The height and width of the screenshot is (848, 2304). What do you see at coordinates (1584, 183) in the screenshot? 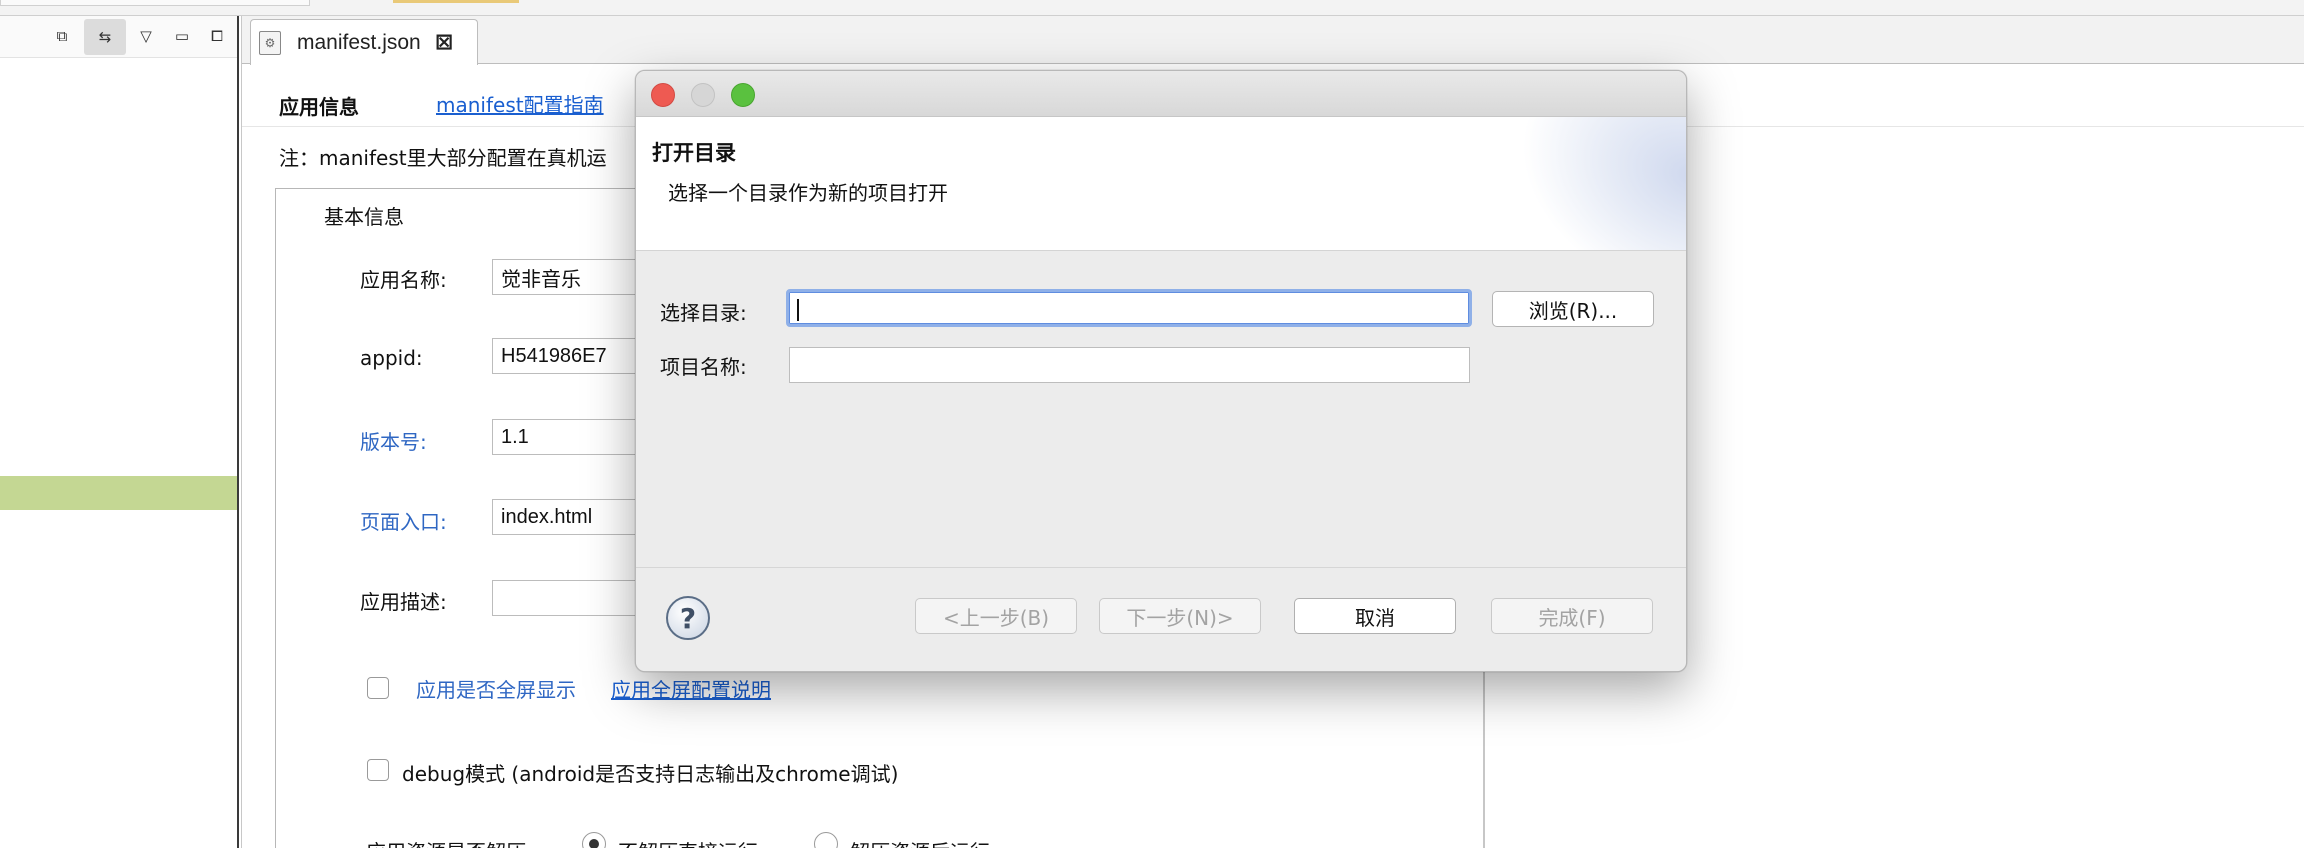
I see `header-decoration` at bounding box center [1584, 183].